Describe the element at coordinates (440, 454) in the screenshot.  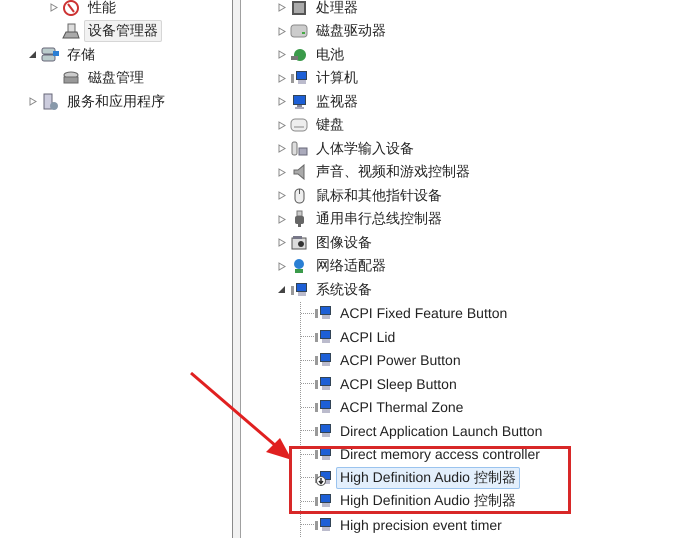
I see `tree-item: Direct memory access controller` at that location.